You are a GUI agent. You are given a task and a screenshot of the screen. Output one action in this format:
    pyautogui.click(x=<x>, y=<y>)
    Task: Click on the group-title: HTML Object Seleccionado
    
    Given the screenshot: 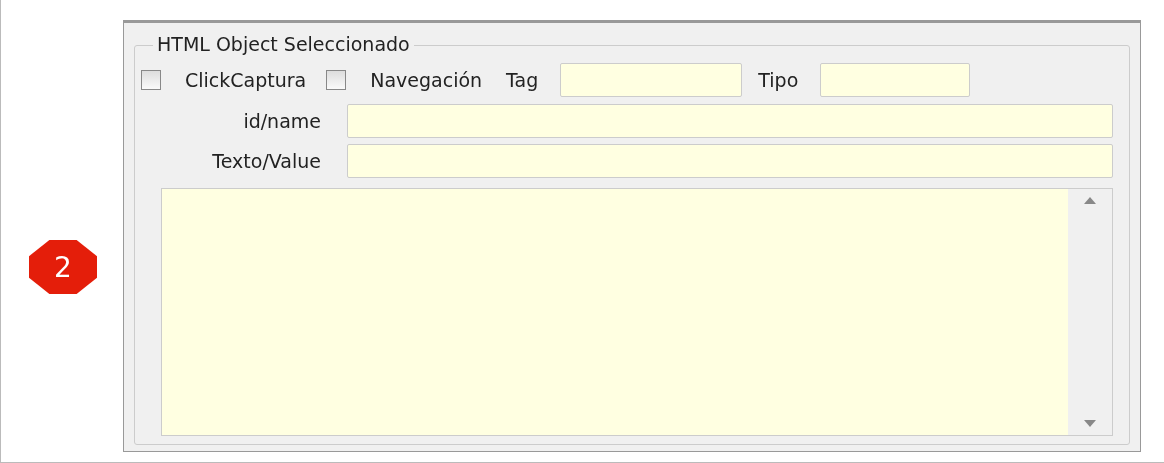 What is the action you would take?
    pyautogui.click(x=283, y=44)
    